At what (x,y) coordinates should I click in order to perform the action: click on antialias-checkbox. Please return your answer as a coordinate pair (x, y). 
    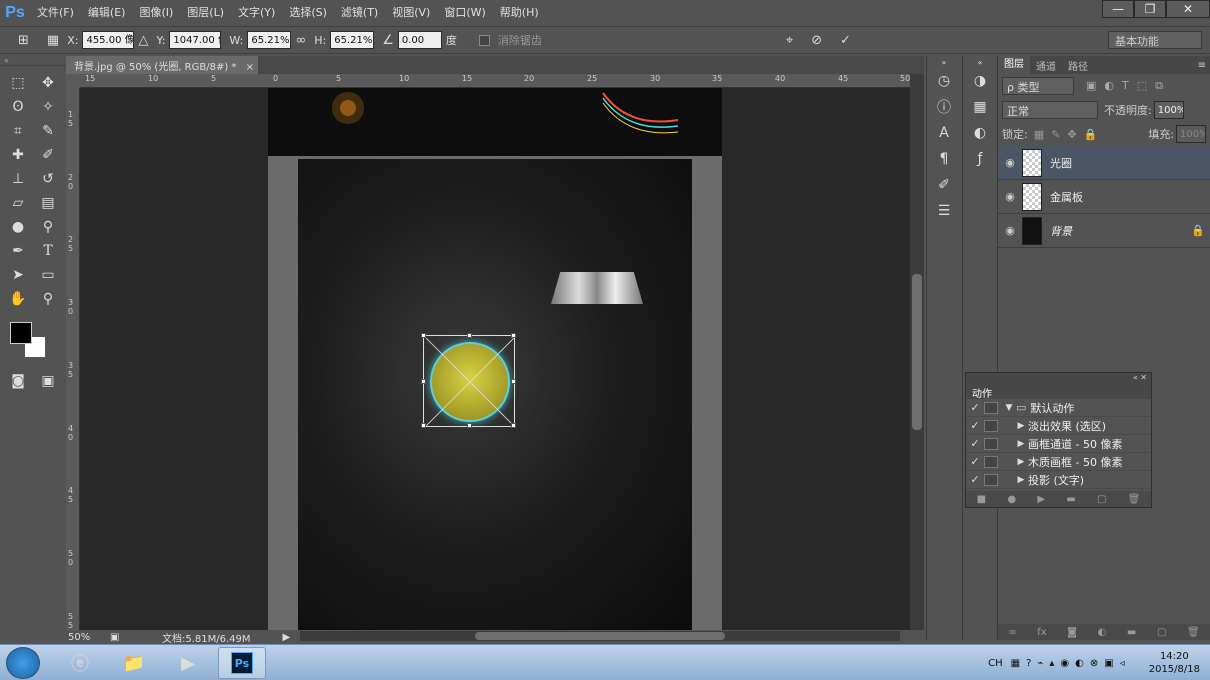
    Looking at the image, I should click on (484, 40).